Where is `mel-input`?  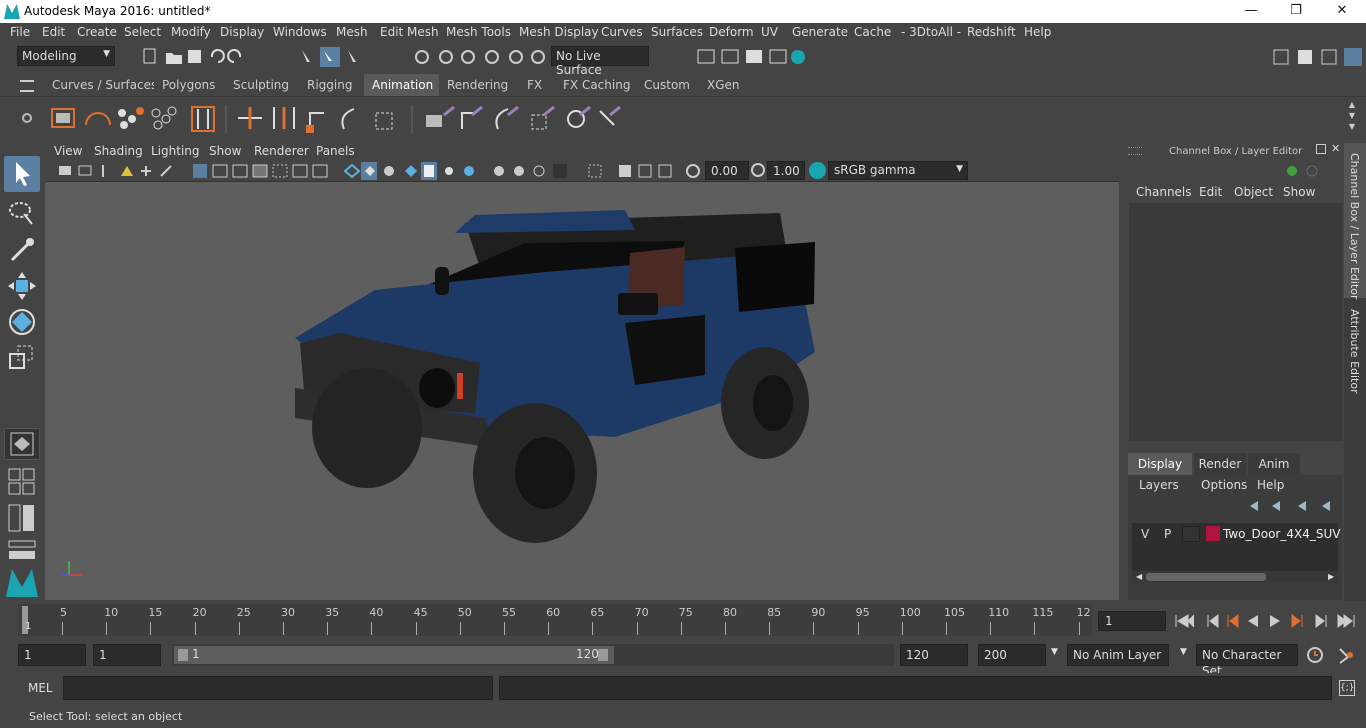 mel-input is located at coordinates (278, 688).